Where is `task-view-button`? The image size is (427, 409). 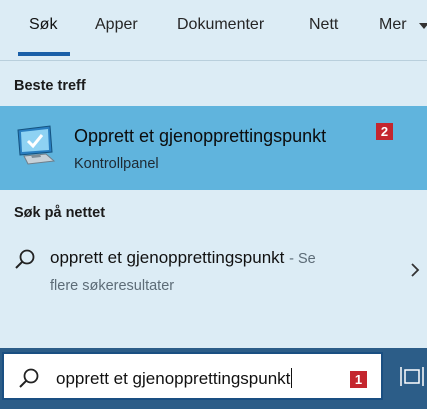 task-view-button is located at coordinates (405, 378).